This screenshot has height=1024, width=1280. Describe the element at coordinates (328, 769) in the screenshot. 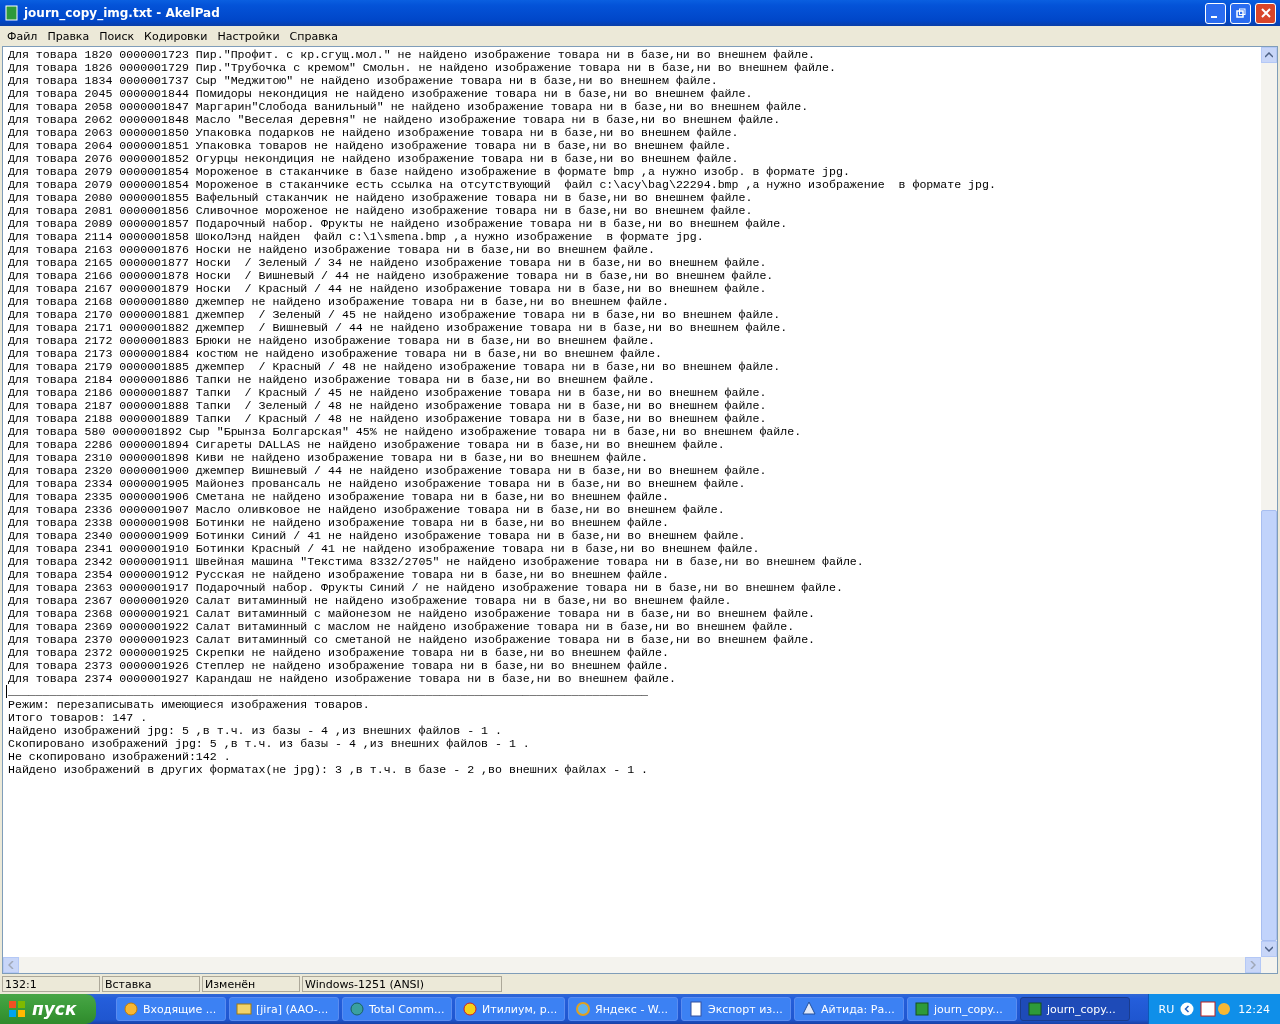

I see `text-line: Найдено изображений в других форматах(не jpg): 3 ,в т.ч. в базе - 2 ,во внешних файлах - 1 .` at that location.